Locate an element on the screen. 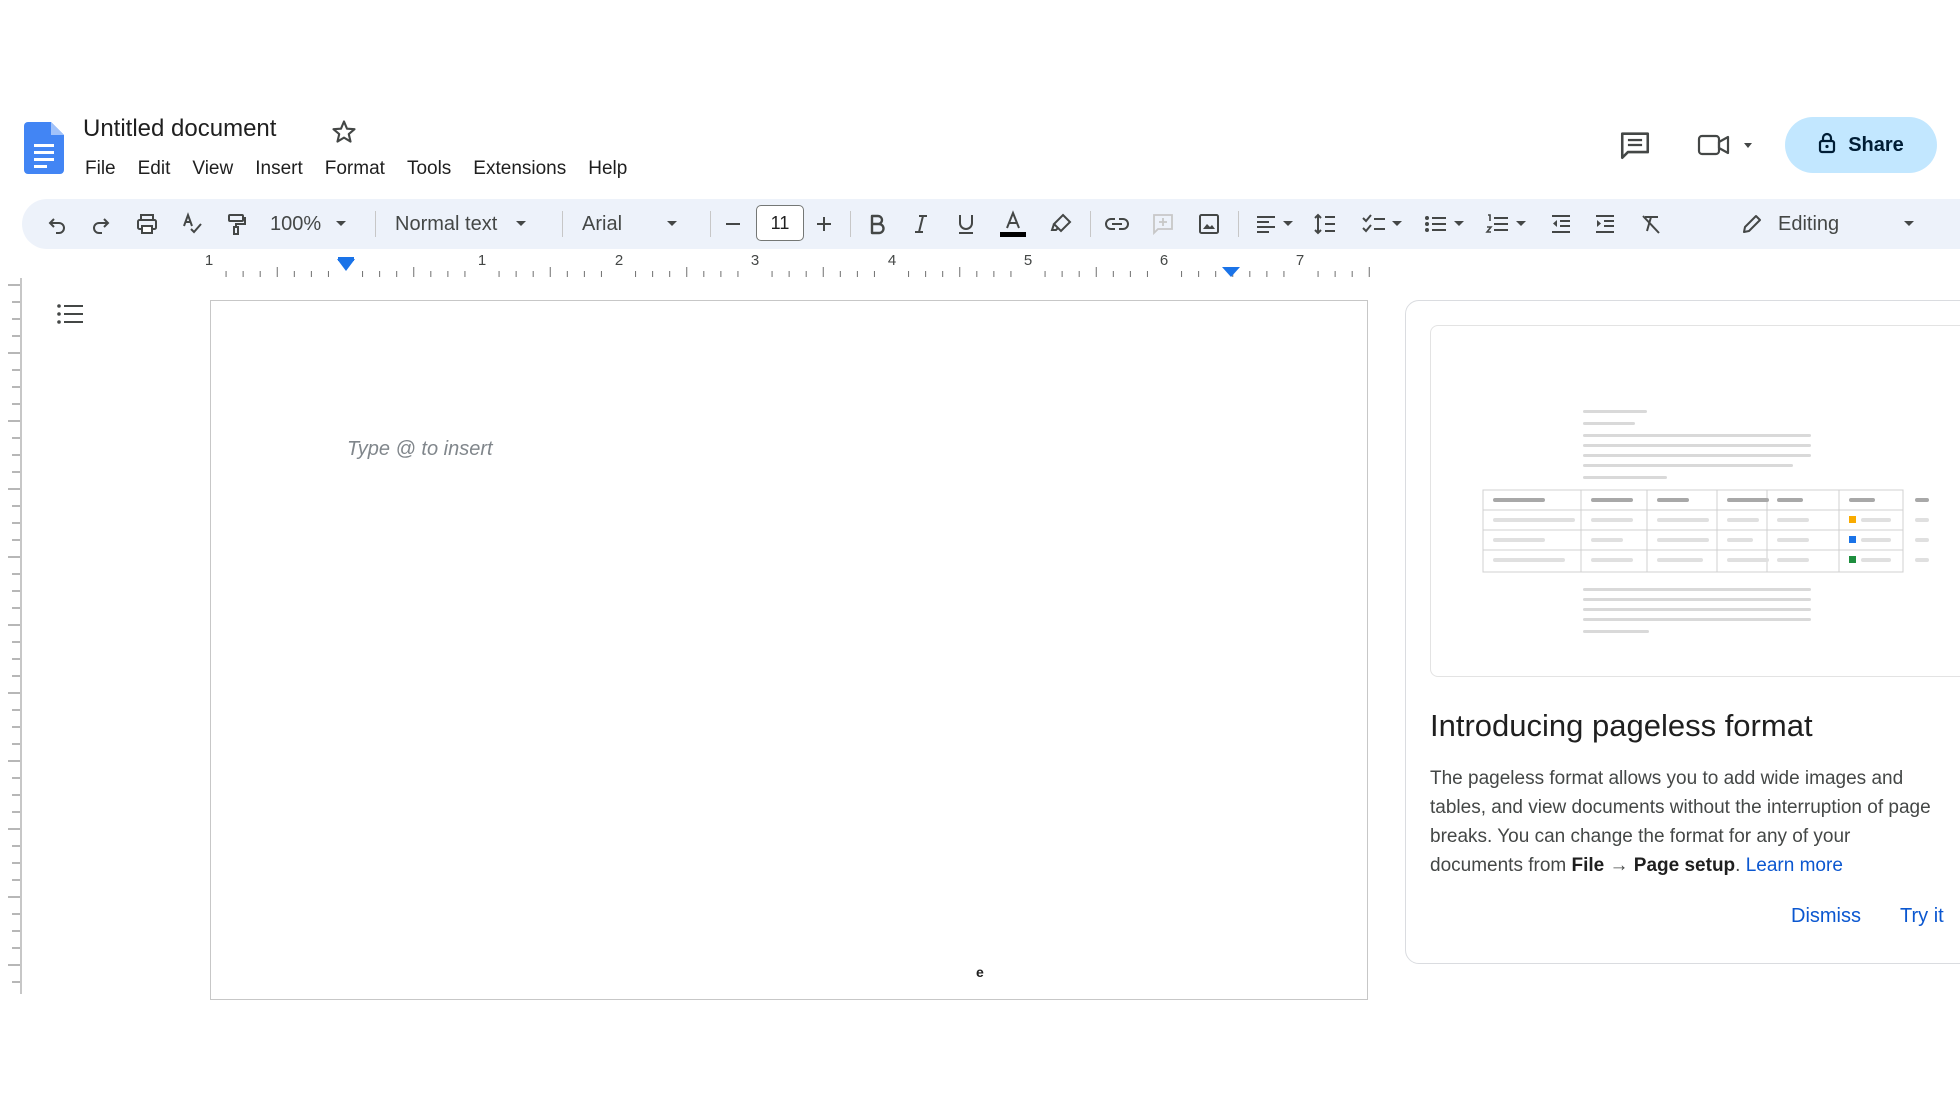 This screenshot has height=1103, width=1960. document-outline-icon is located at coordinates (70, 314).